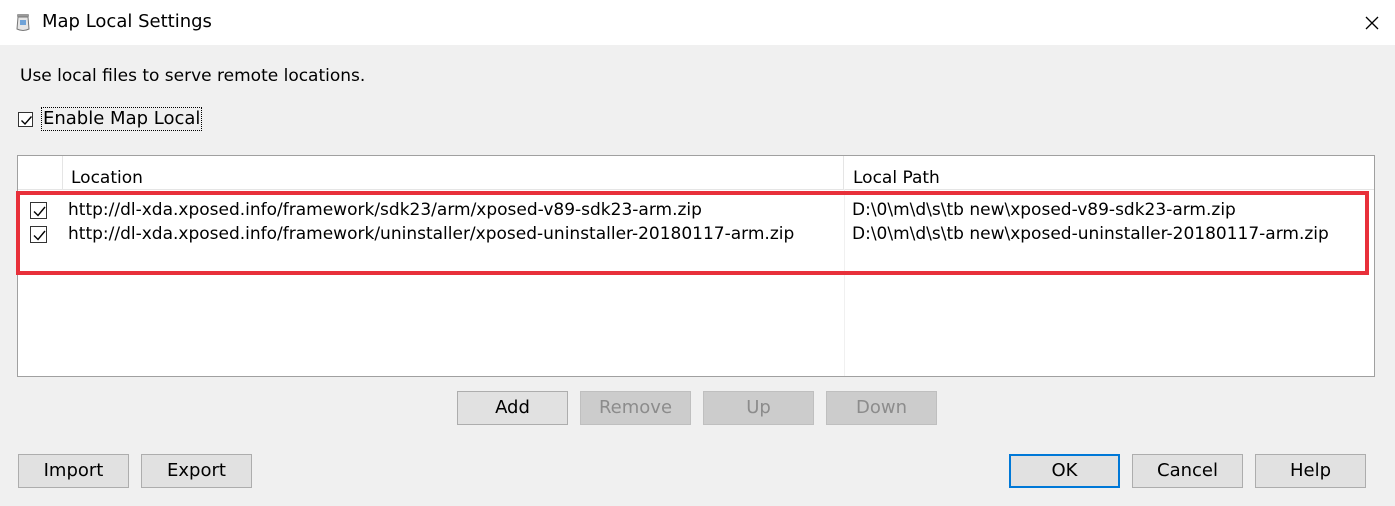  I want to click on column-header-local-path: Local Path, so click(1109, 172).